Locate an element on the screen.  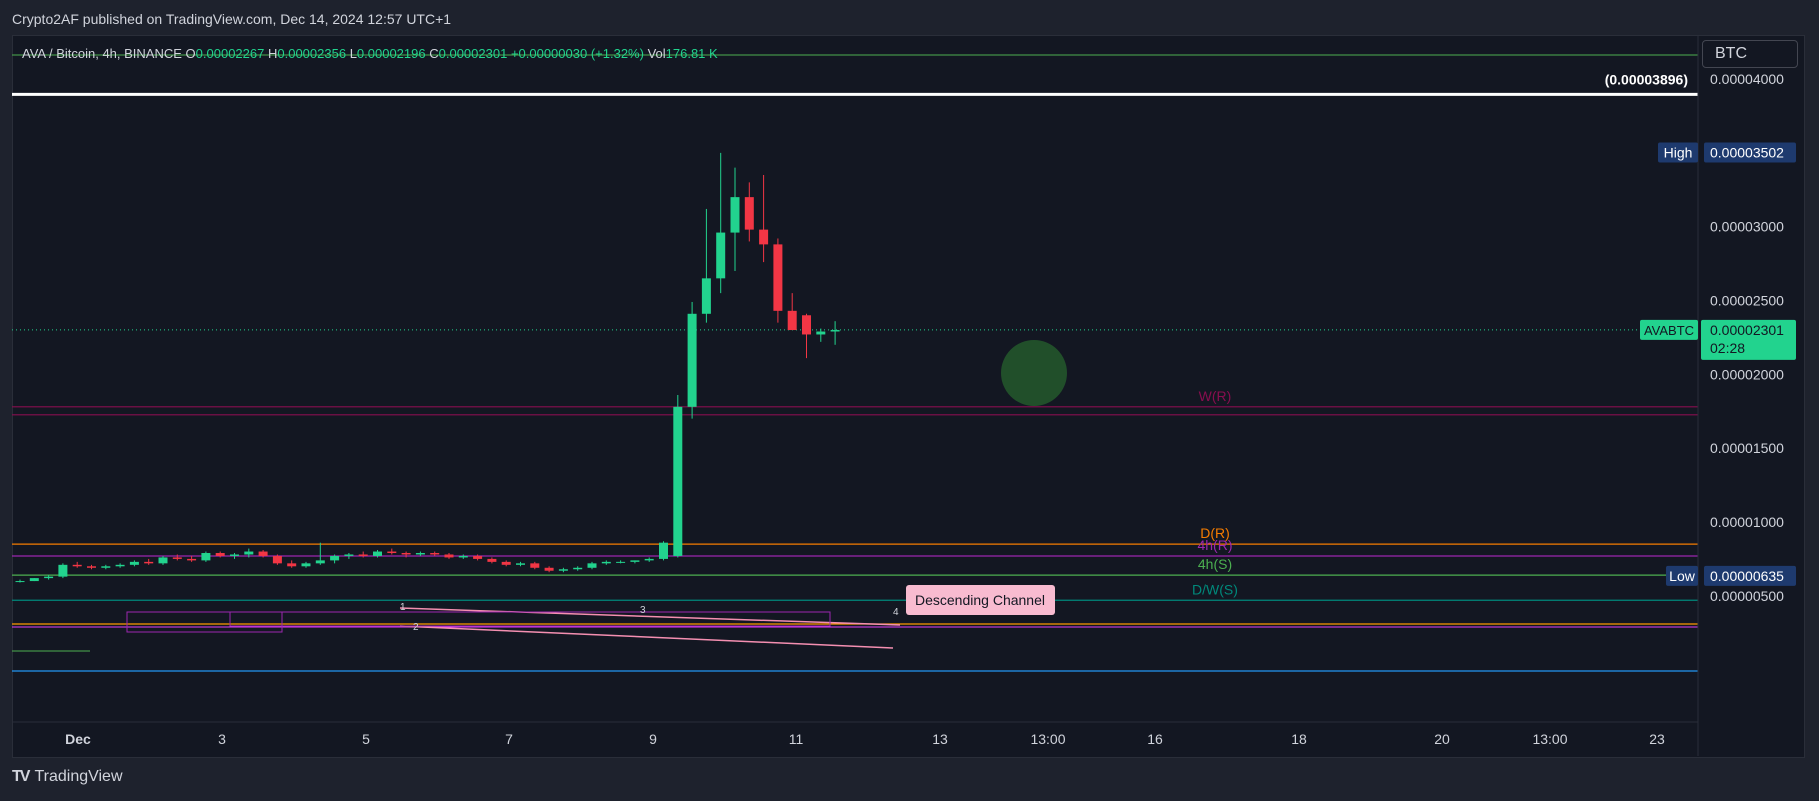
price-tick-label: 0.00000500 is located at coordinates (1747, 596).